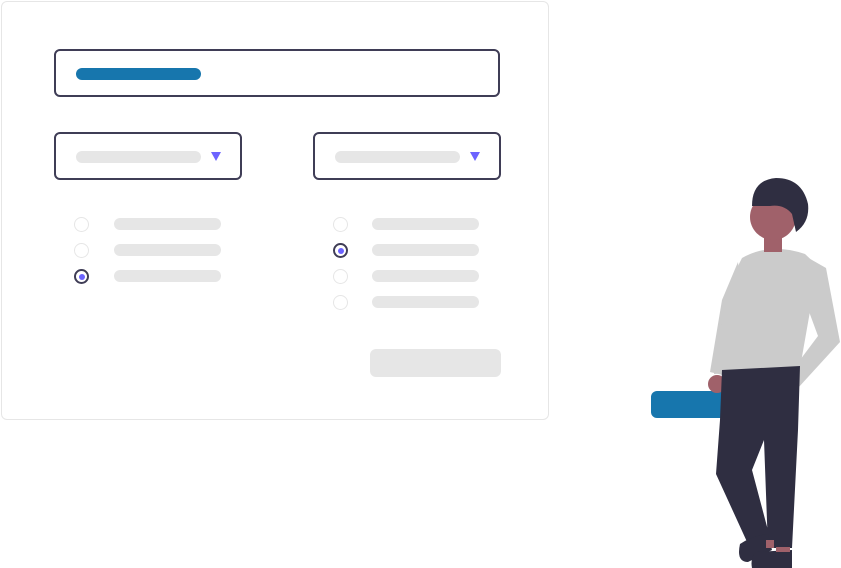 This screenshot has height=568, width=841. Describe the element at coordinates (771, 559) in the screenshot. I see `right-shoe` at that location.